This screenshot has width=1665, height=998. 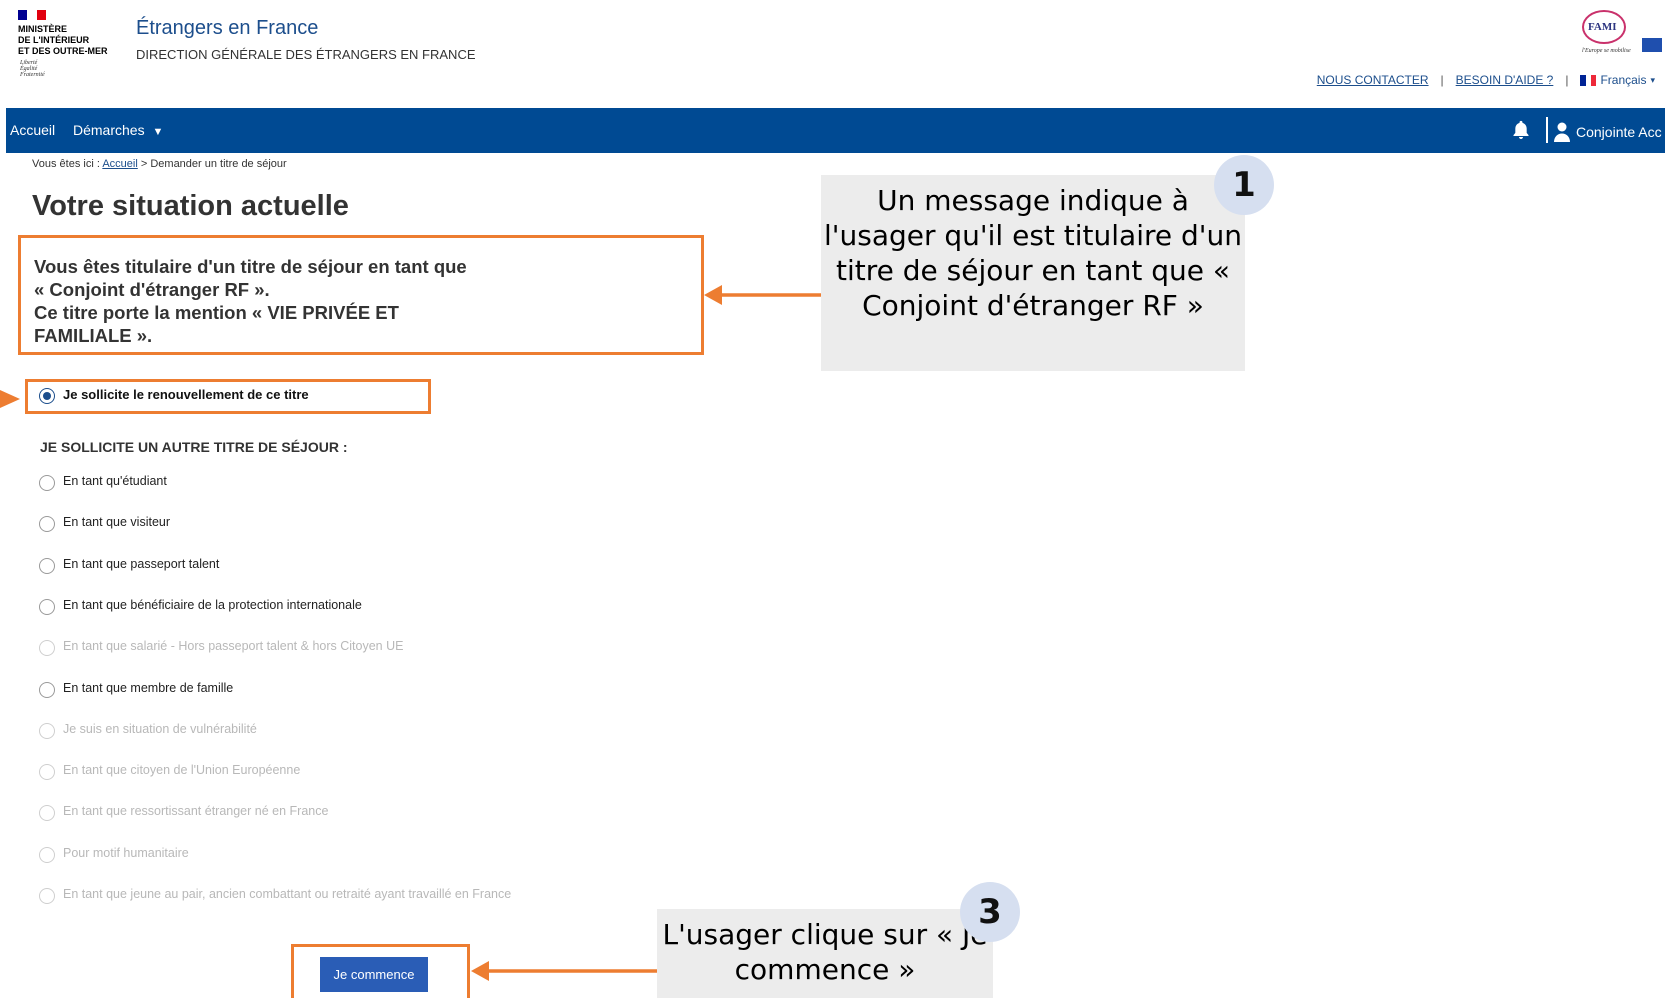 I want to click on french-flag-icon, so click(x=1588, y=80).